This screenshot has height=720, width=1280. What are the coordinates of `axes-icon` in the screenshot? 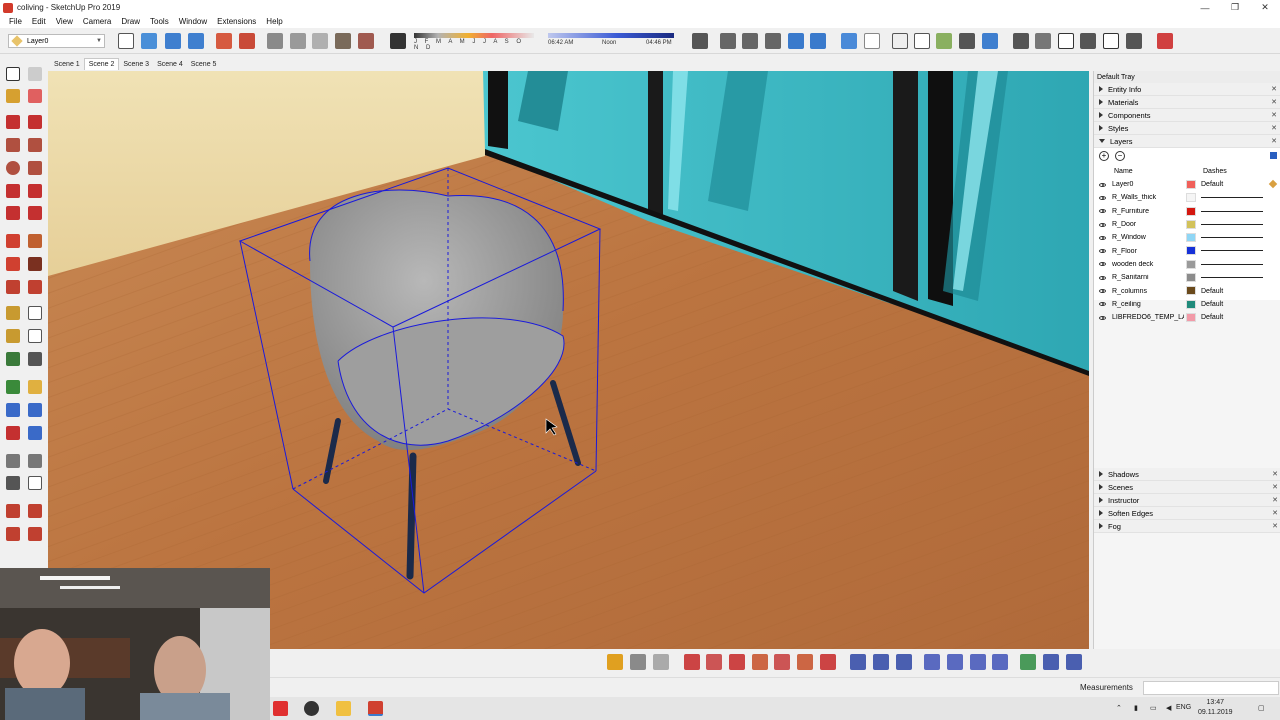 It's located at (13, 359).